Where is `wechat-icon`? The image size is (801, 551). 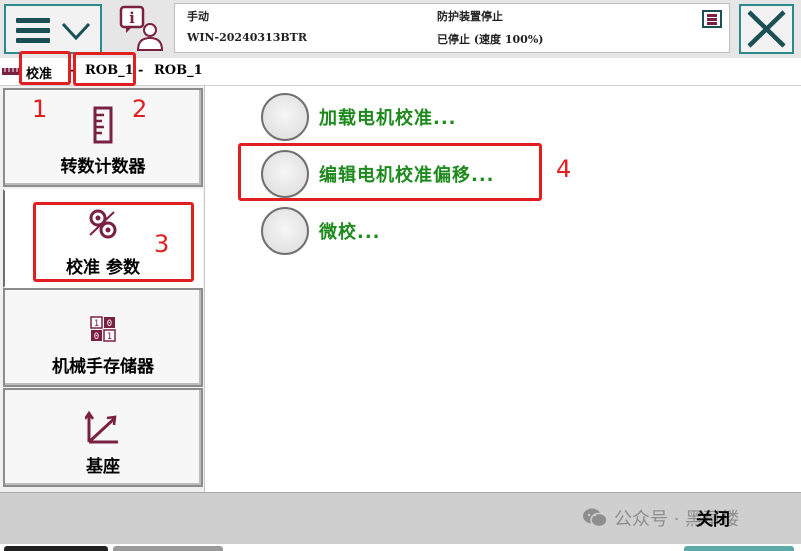 wechat-icon is located at coordinates (595, 518).